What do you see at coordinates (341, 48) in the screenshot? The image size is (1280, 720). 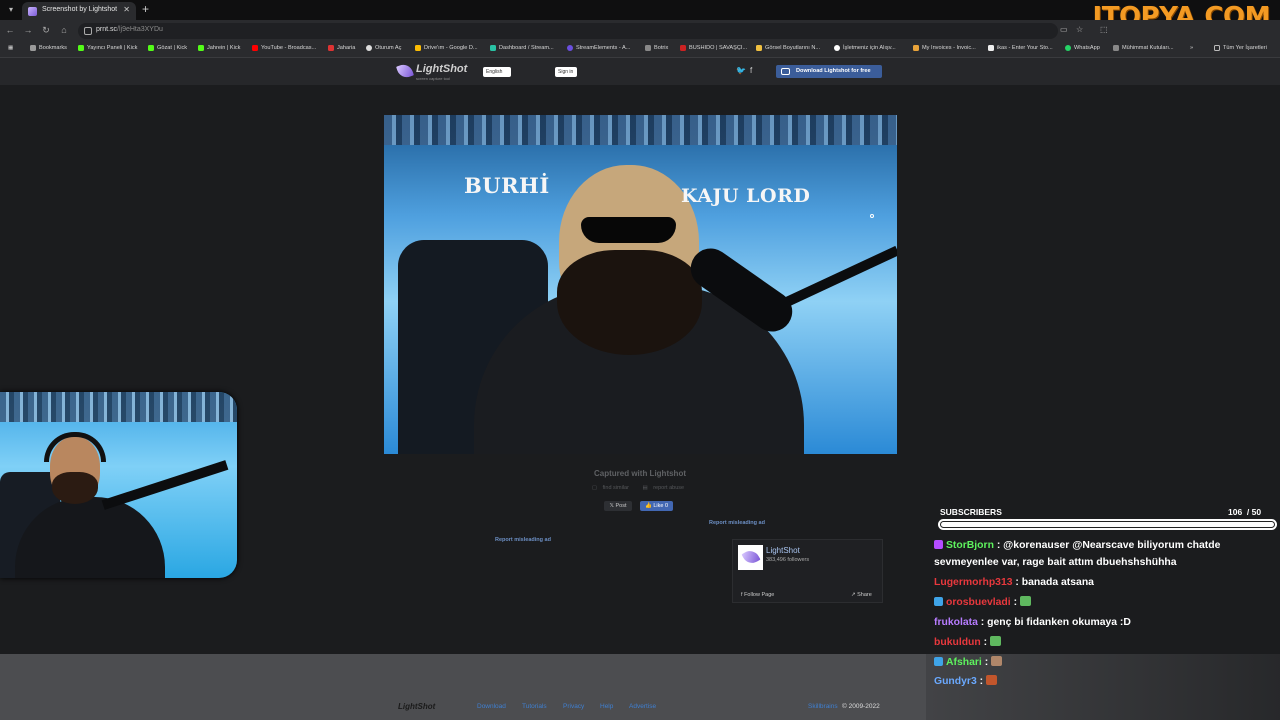 I see `bookmark-item: Jaharia` at bounding box center [341, 48].